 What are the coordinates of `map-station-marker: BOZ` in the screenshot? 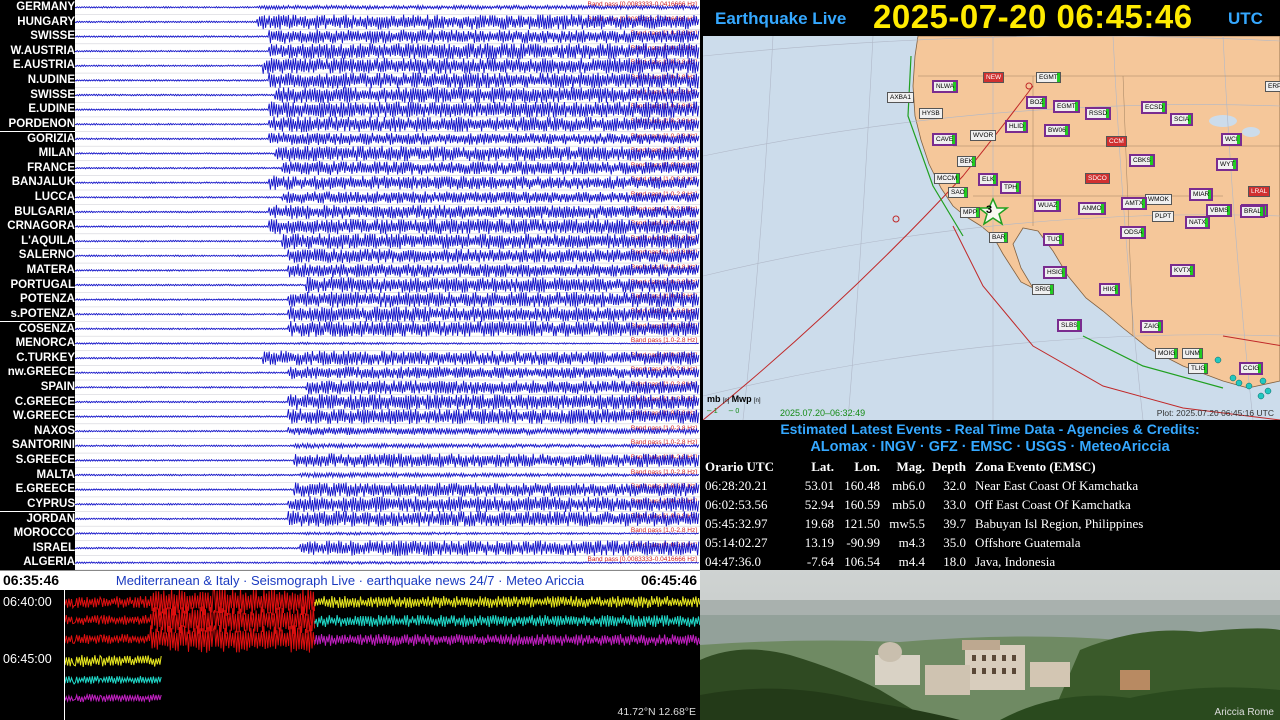 It's located at (1037, 102).